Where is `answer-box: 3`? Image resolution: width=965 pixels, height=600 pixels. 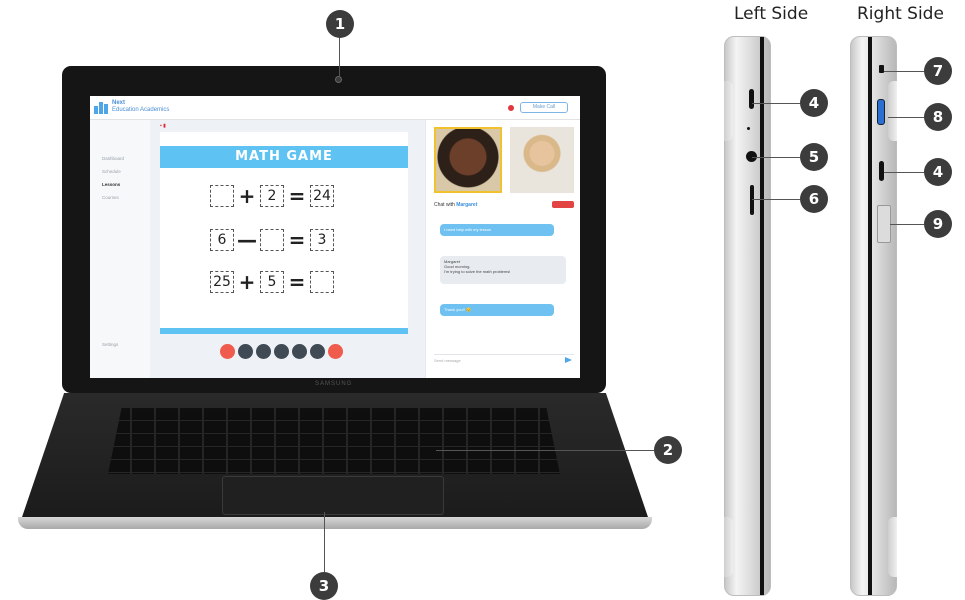
answer-box: 3 is located at coordinates (322, 240).